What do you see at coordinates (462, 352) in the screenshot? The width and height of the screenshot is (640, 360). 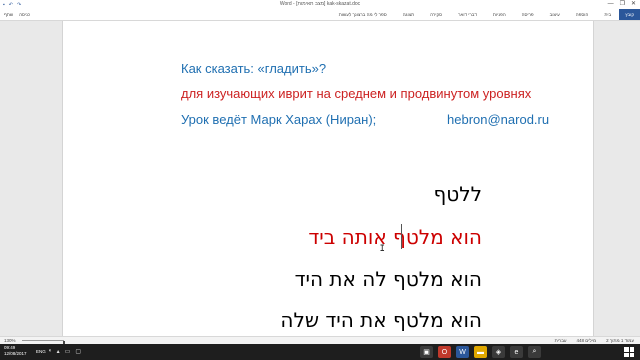 I see `word-icon: W` at bounding box center [462, 352].